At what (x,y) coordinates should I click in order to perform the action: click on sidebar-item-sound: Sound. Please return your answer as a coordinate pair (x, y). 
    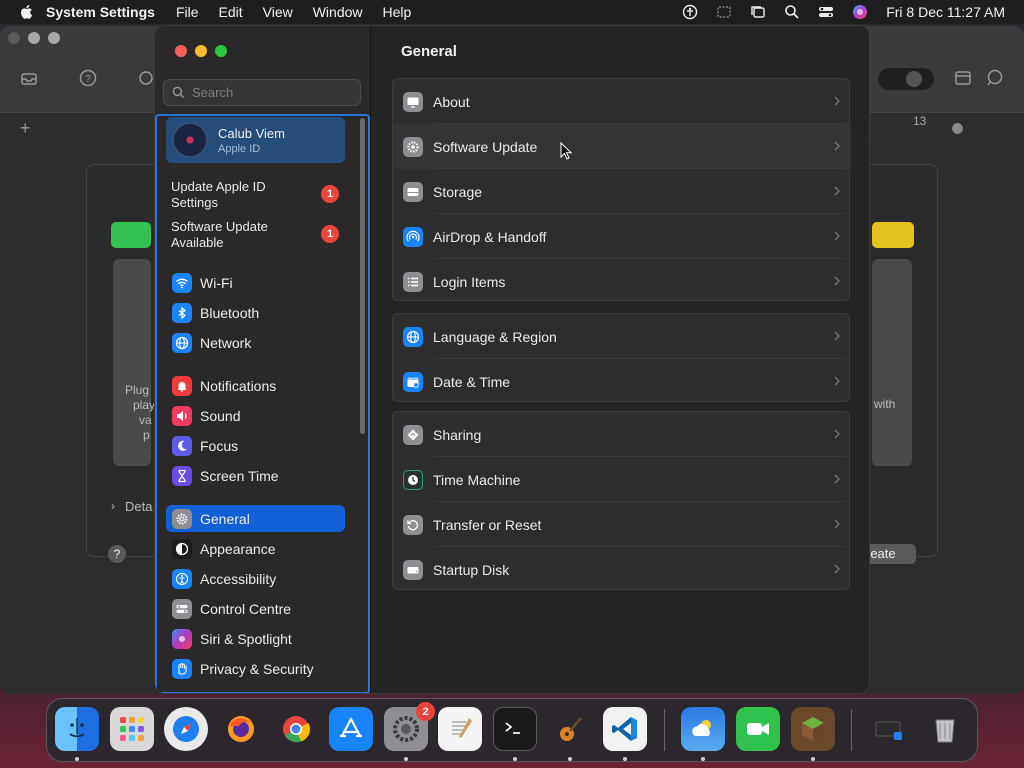
    Looking at the image, I should click on (255, 415).